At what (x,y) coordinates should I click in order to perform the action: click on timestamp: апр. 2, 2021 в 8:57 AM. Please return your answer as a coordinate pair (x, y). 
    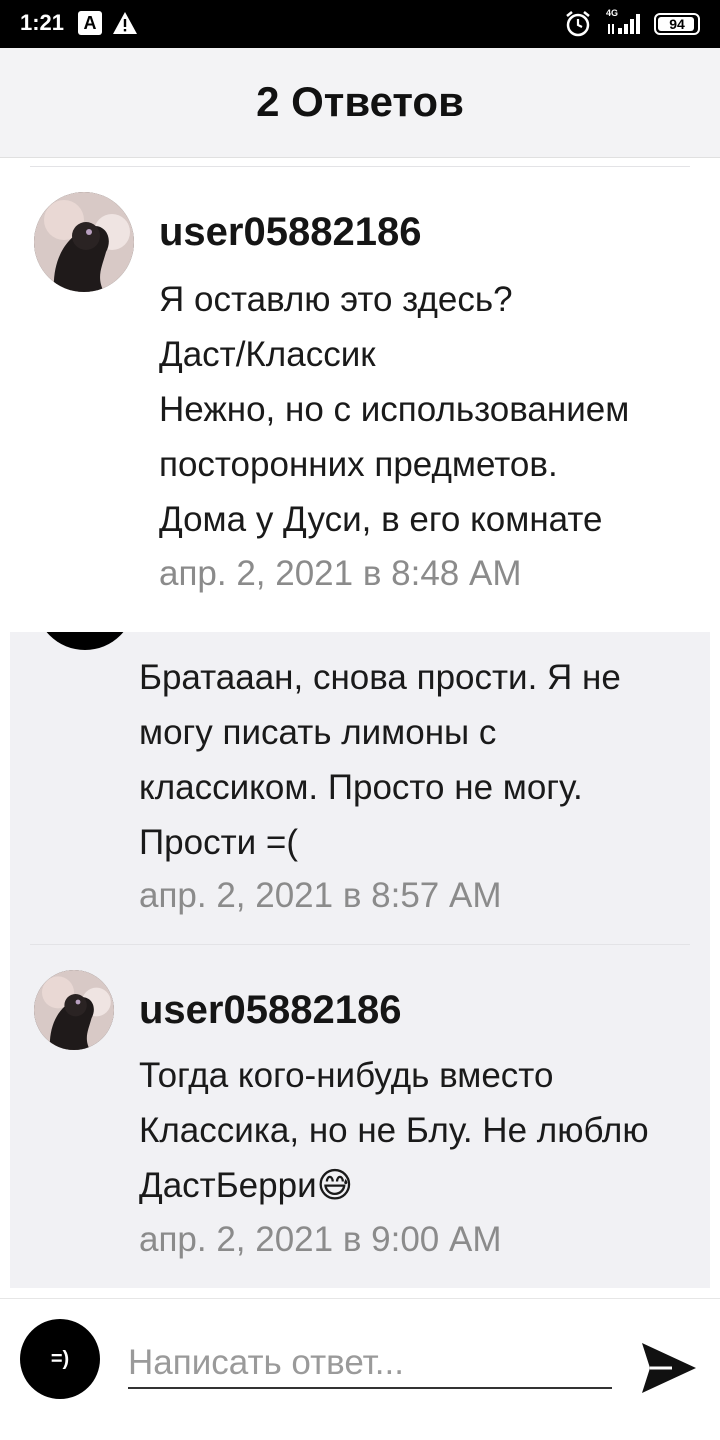
    Looking at the image, I should click on (320, 895).